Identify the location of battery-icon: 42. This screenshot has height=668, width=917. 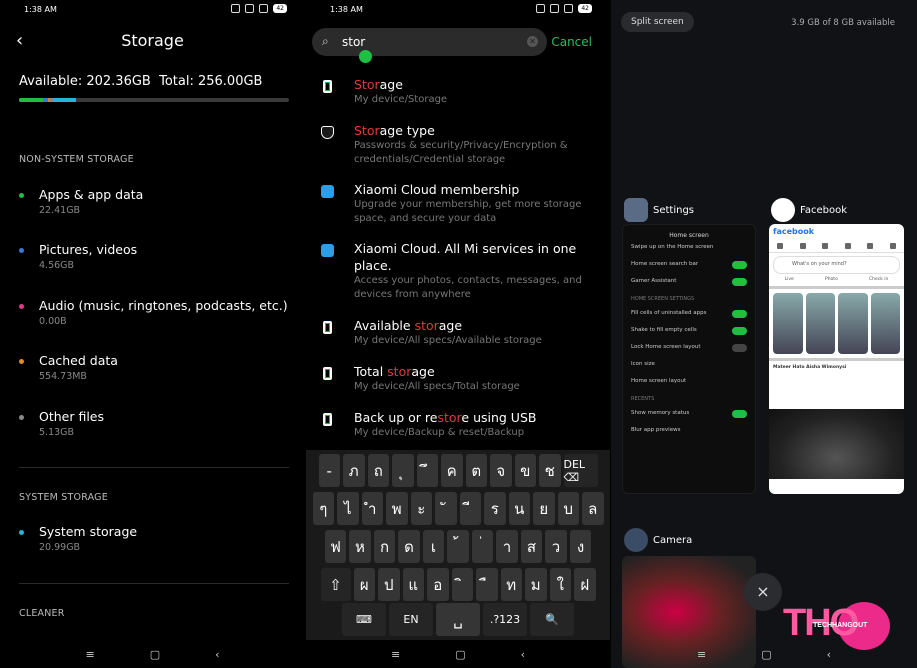
(585, 8).